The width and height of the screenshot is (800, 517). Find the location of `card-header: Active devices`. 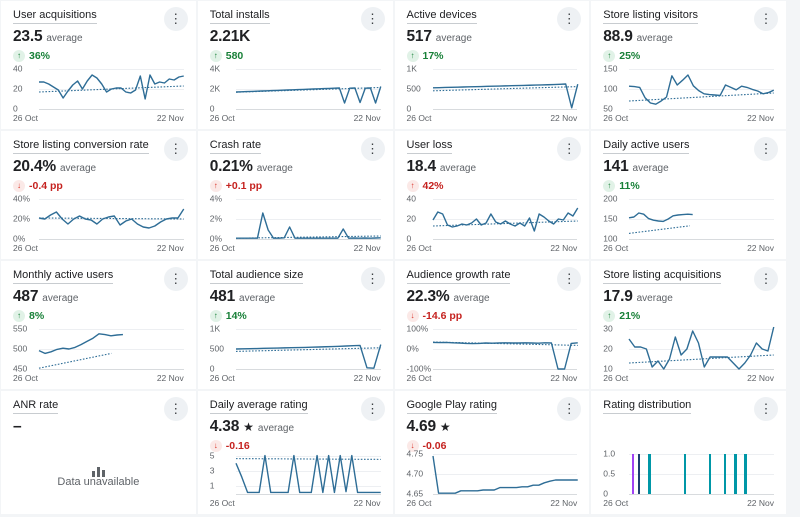

card-header: Active devices is located at coordinates (492, 17).